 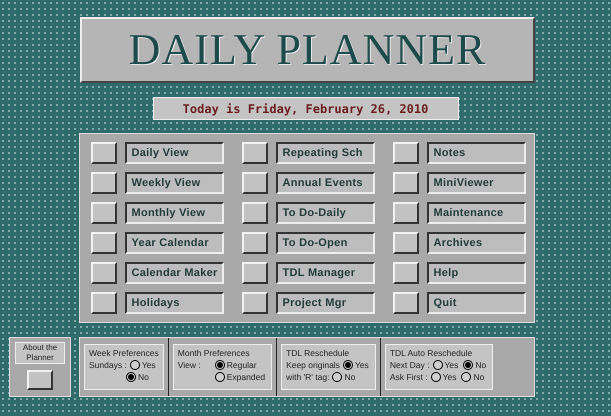 I want to click on menu-label: Notes, so click(x=476, y=153).